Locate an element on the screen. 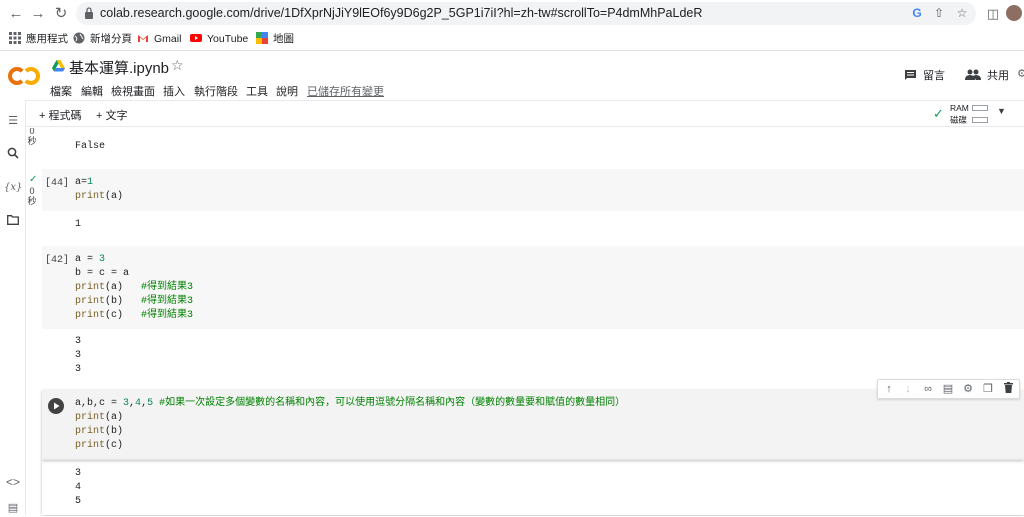  execution-count: [44] is located at coordinates (57, 183).